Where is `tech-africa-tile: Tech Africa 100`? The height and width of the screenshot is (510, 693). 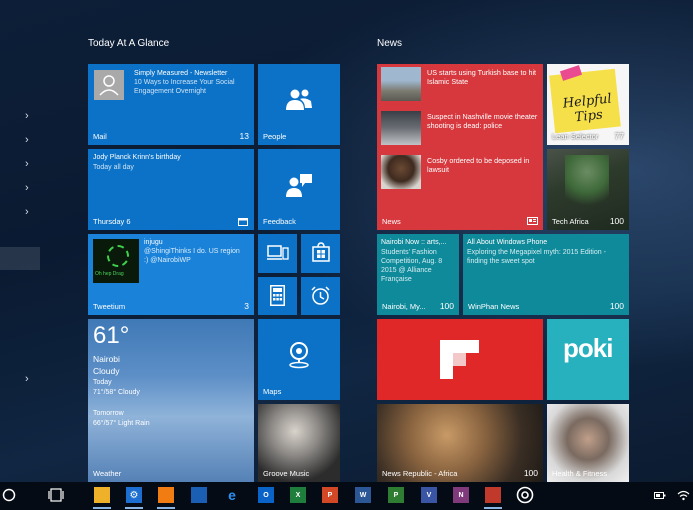
tech-africa-tile: Tech Africa 100 is located at coordinates (588, 189).